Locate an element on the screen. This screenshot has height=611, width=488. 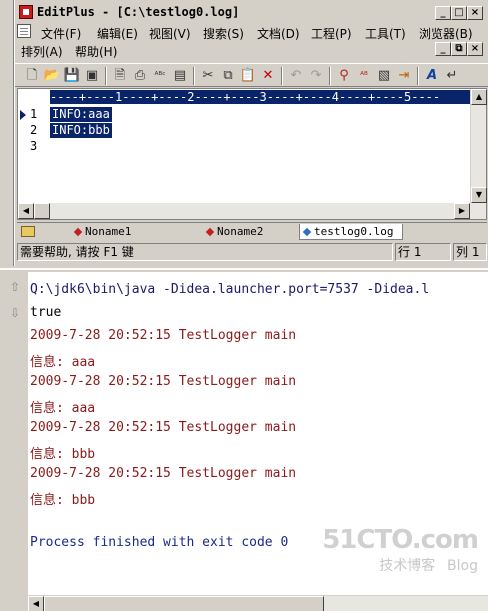
watermark-sub-row: 技术博客 Blog is located at coordinates (400, 565).